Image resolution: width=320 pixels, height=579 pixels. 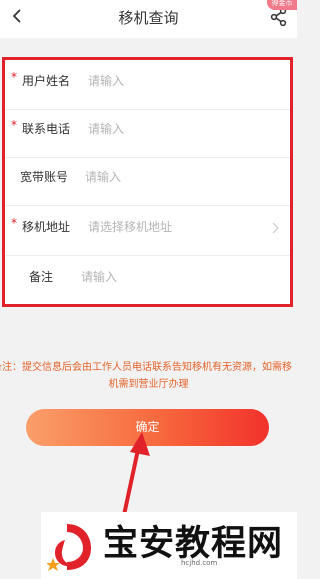 I want to click on confirm-button: 确定, so click(x=147, y=427).